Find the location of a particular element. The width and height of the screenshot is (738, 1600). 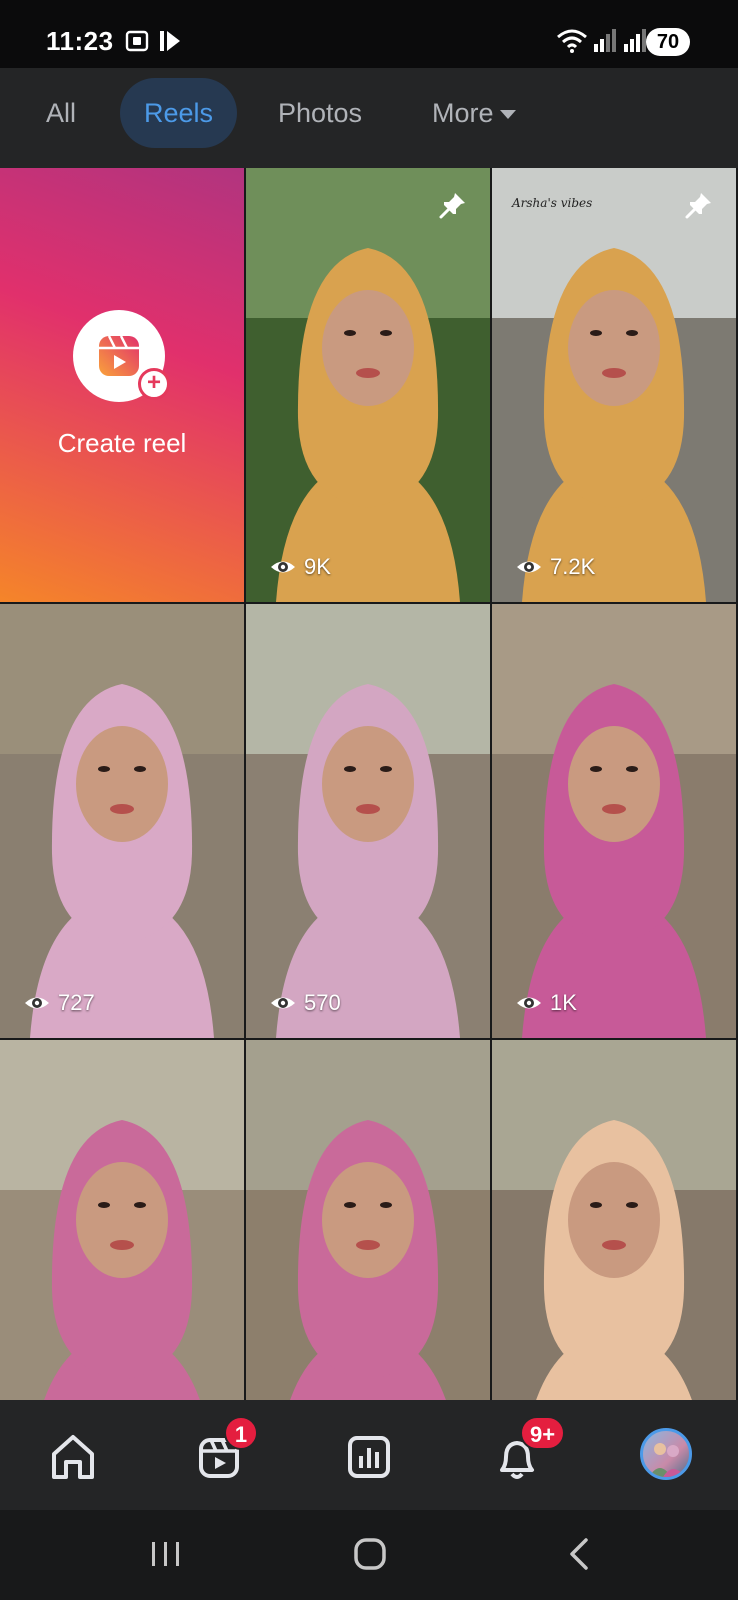

view-count-label: 570 is located at coordinates (322, 1002).